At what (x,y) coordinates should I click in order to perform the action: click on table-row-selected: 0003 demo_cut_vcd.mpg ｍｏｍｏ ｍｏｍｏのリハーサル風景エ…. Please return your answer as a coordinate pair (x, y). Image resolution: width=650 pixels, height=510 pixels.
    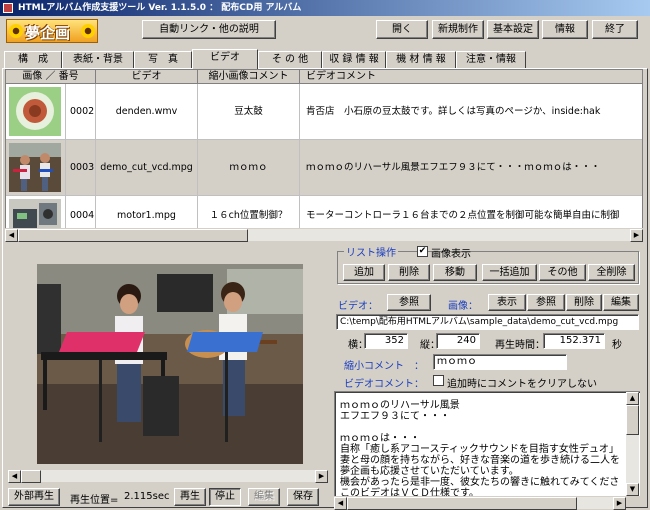
    Looking at the image, I should click on (324, 168).